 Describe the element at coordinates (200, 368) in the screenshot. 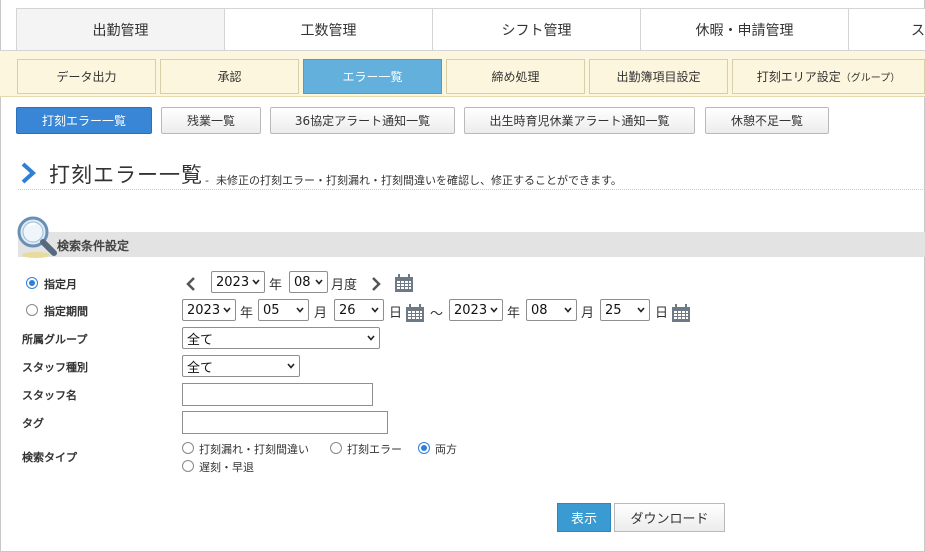

I see `staff-type-value: 全て` at that location.